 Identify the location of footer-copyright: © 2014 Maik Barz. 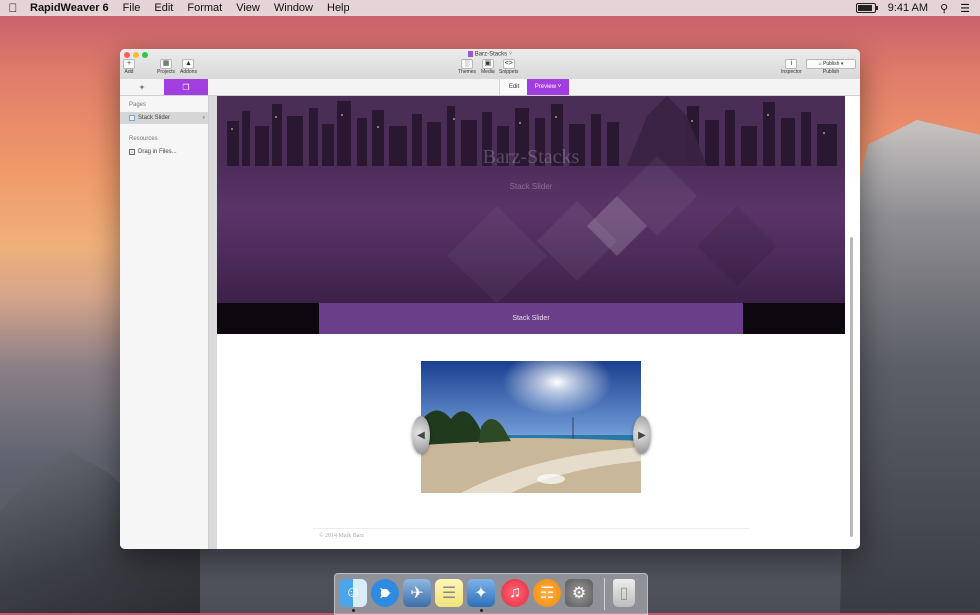
(342, 536).